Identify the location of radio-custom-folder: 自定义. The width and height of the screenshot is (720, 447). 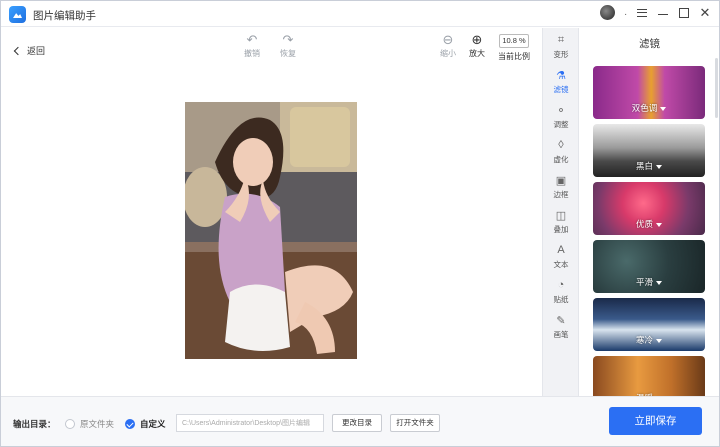
(145, 424).